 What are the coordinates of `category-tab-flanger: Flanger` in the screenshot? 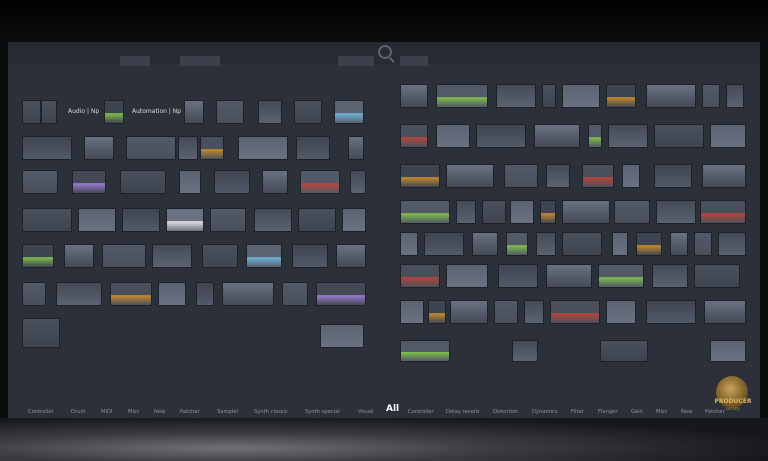 It's located at (608, 412).